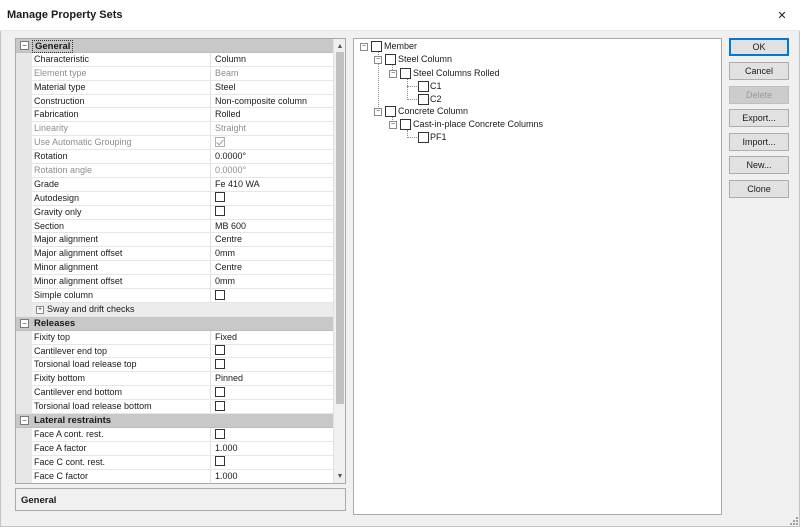 The width and height of the screenshot is (800, 527). What do you see at coordinates (339, 476) in the screenshot?
I see `scroll-down-icon: ▼` at bounding box center [339, 476].